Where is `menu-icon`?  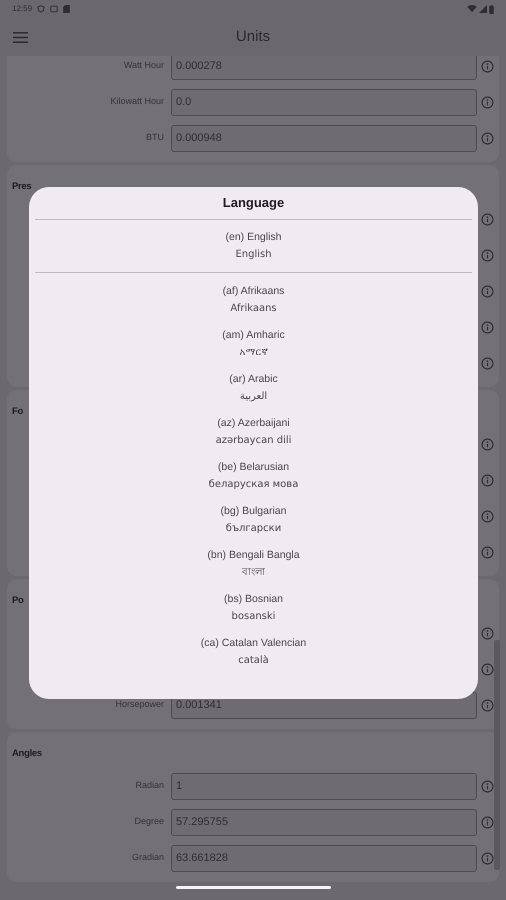 menu-icon is located at coordinates (20, 37).